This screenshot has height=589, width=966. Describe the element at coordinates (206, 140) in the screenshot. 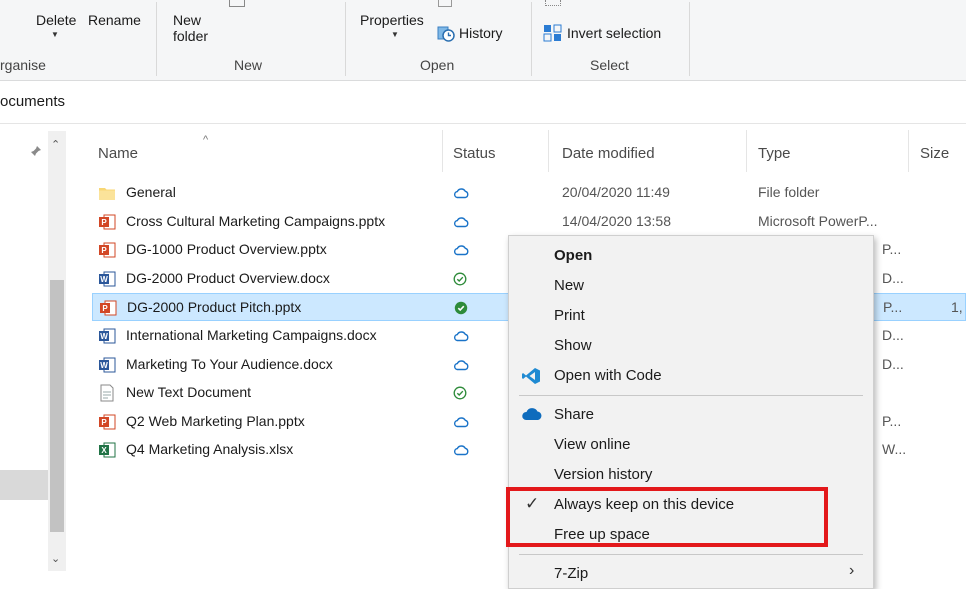

I see `sort-ascending-icon: ^` at that location.